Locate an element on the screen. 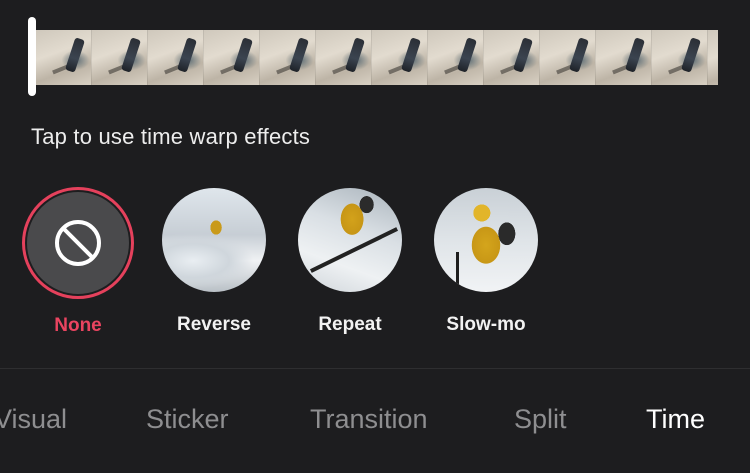  effect-option-slow-mo: Slow-mo is located at coordinates (486, 262).